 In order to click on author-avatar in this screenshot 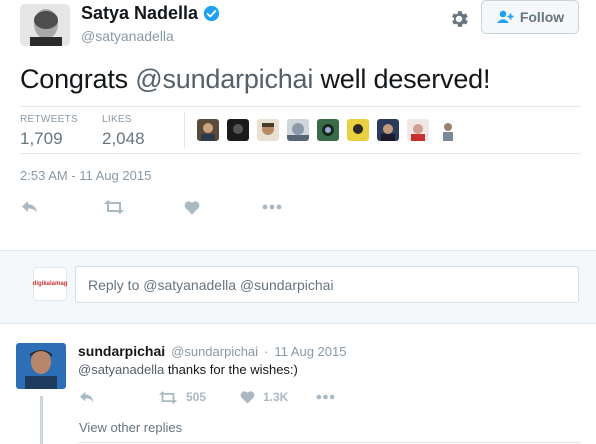, I will do `click(45, 25)`.